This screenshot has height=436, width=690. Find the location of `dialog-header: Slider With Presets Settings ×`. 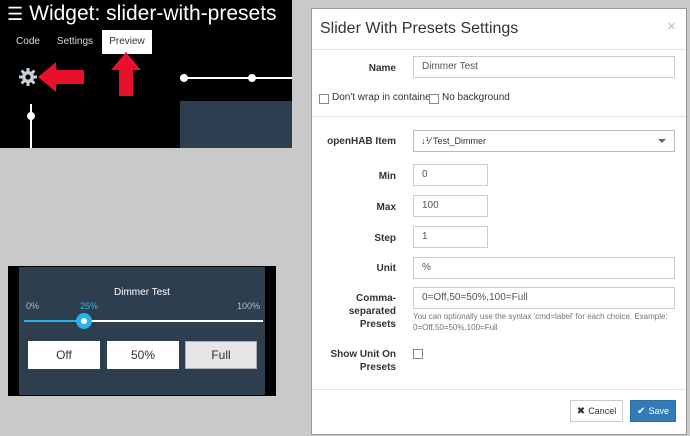

dialog-header: Slider With Presets Settings × is located at coordinates (499, 29).